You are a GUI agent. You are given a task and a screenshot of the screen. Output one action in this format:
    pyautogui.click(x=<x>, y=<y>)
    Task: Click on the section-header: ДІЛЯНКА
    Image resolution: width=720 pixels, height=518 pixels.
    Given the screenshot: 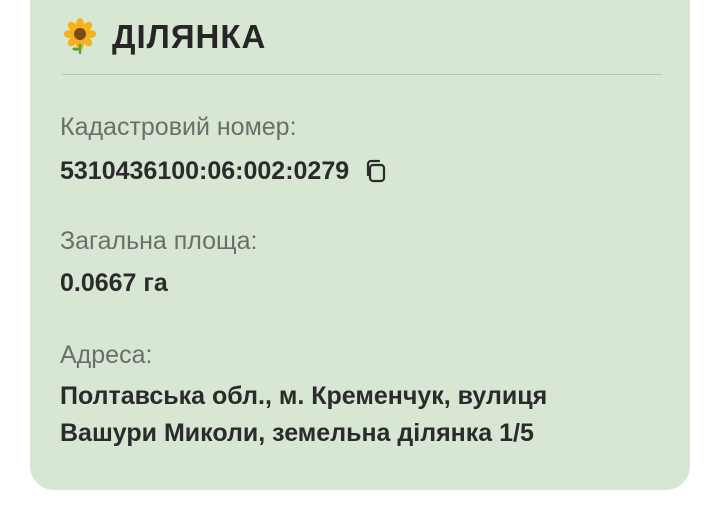 What is the action you would take?
    pyautogui.click(x=362, y=46)
    